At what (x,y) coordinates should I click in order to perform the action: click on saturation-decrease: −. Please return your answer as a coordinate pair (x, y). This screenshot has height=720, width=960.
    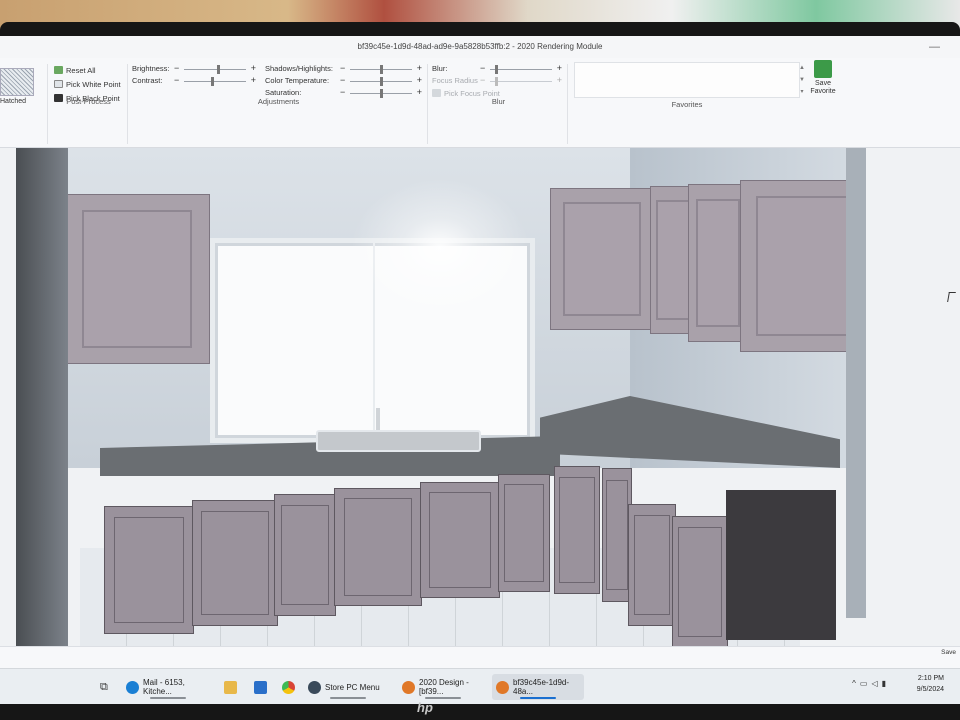
    Looking at the image, I should click on (342, 92).